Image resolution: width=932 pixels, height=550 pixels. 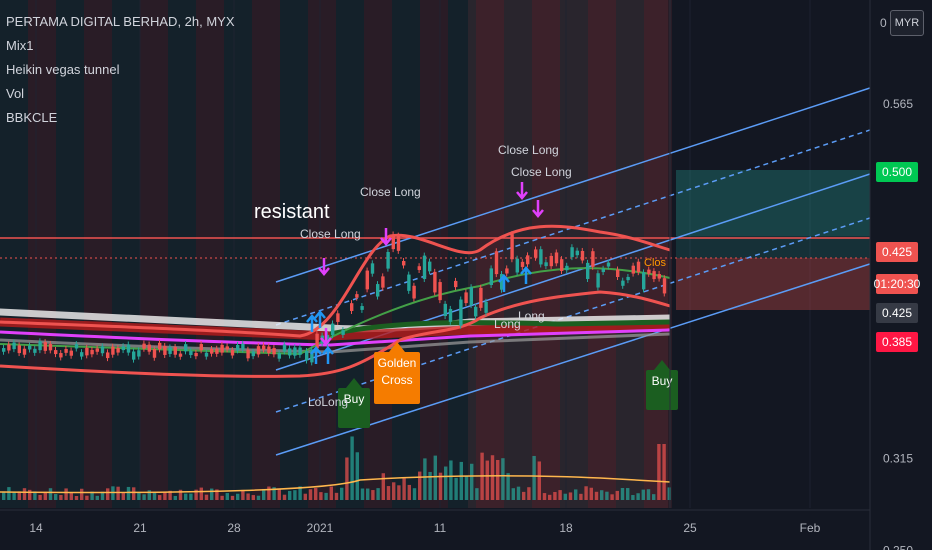 I want to click on long-label: Long, so click(x=507, y=324).